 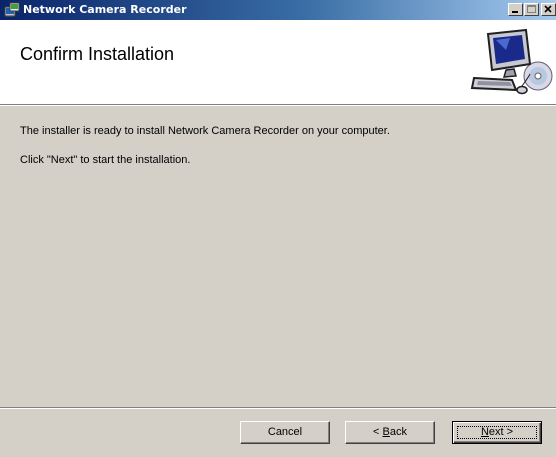 I want to click on close-button, so click(x=548, y=9).